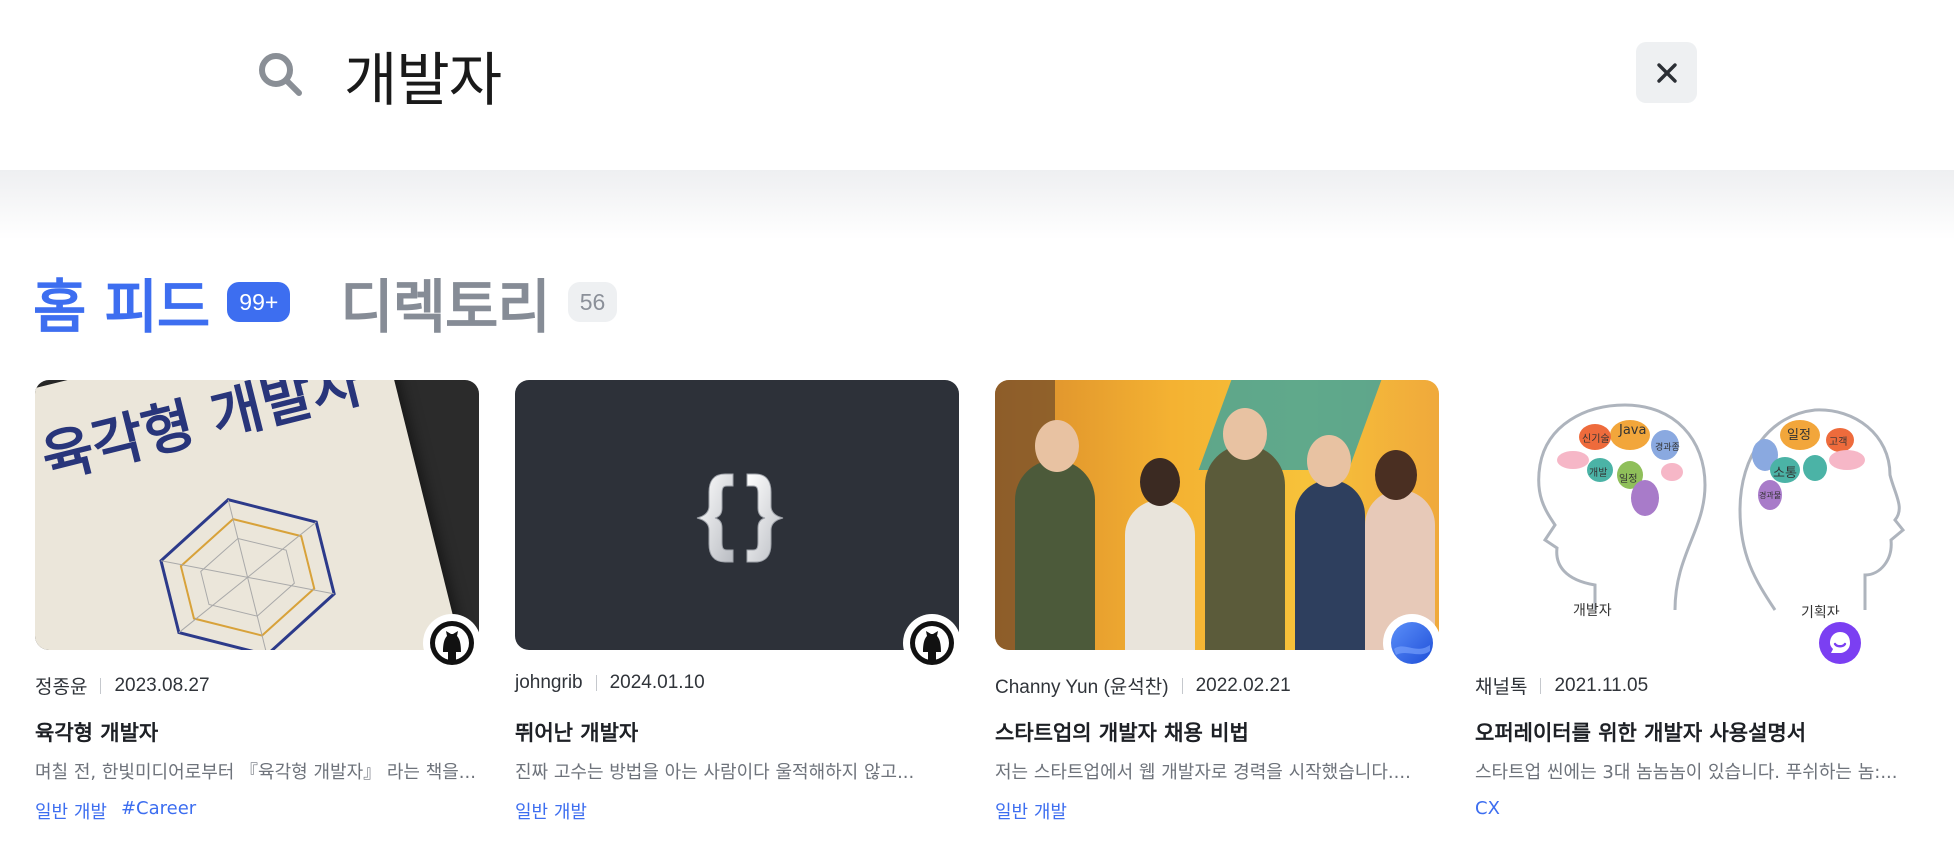  I want to click on tag-link: CX, so click(1487, 808).